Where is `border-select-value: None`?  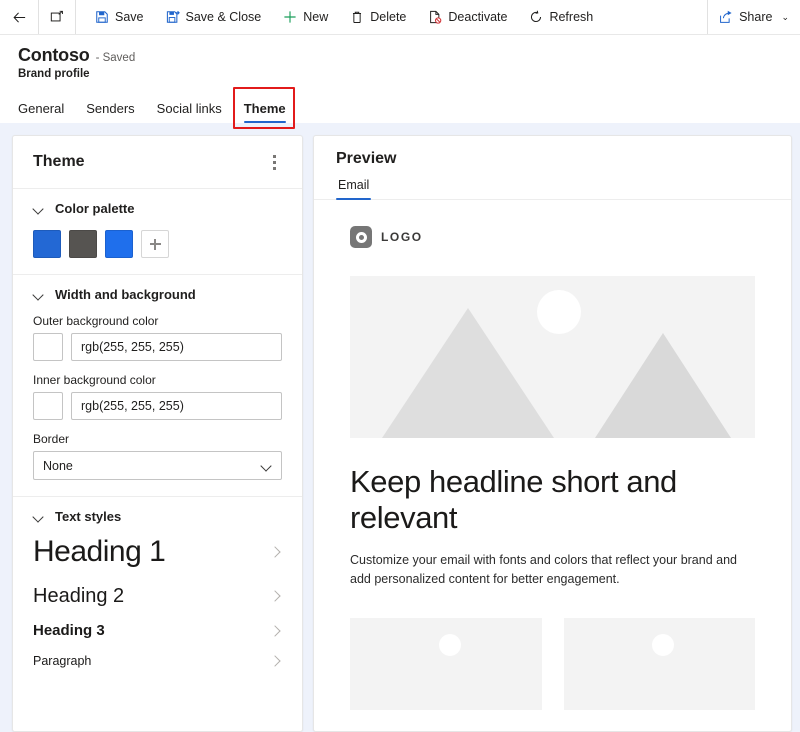 border-select-value: None is located at coordinates (58, 465).